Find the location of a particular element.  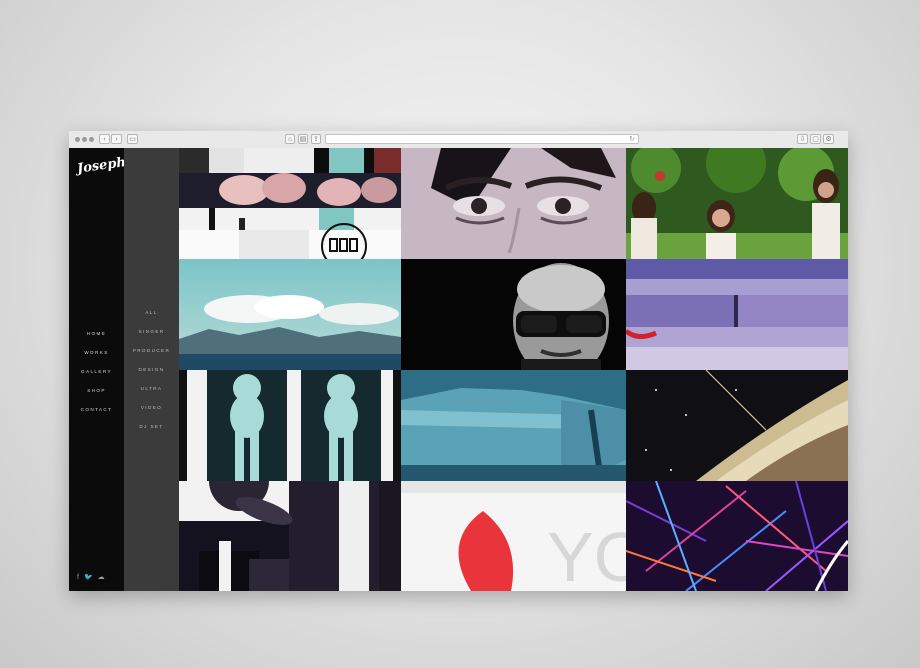

clouds-sea-image is located at coordinates (290, 314).